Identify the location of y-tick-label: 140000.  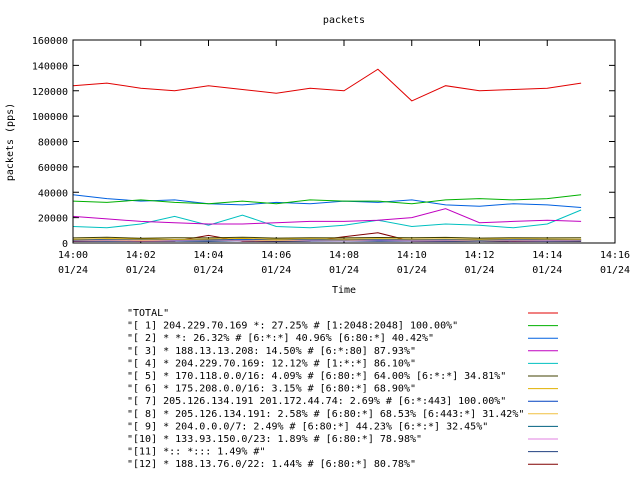
(50, 66).